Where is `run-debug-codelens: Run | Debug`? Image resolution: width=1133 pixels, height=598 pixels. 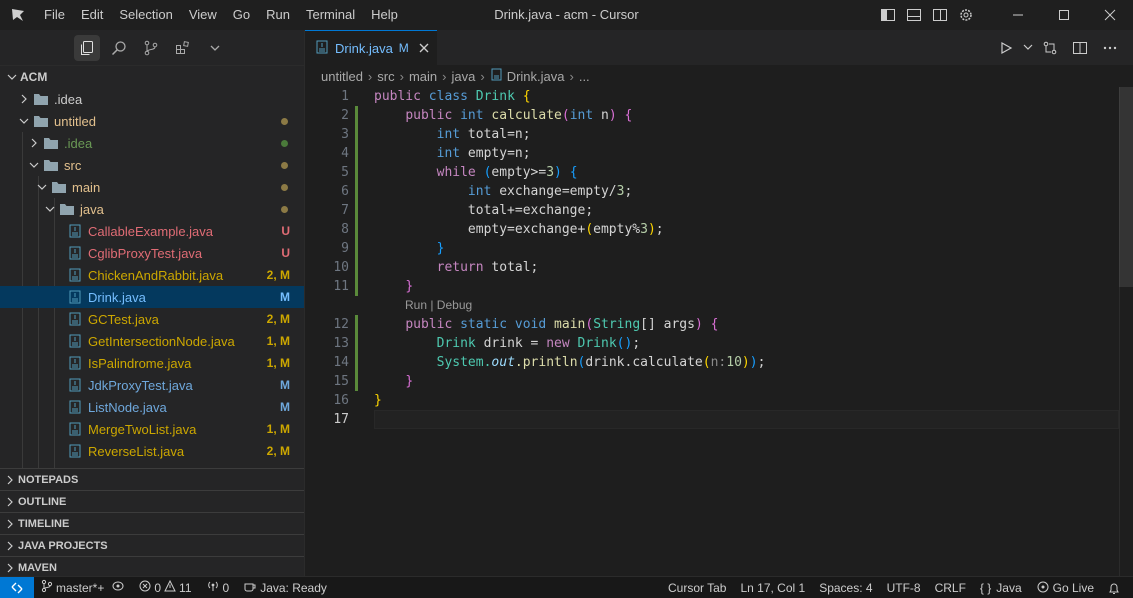 run-debug-codelens: Run | Debug is located at coordinates (438, 305).